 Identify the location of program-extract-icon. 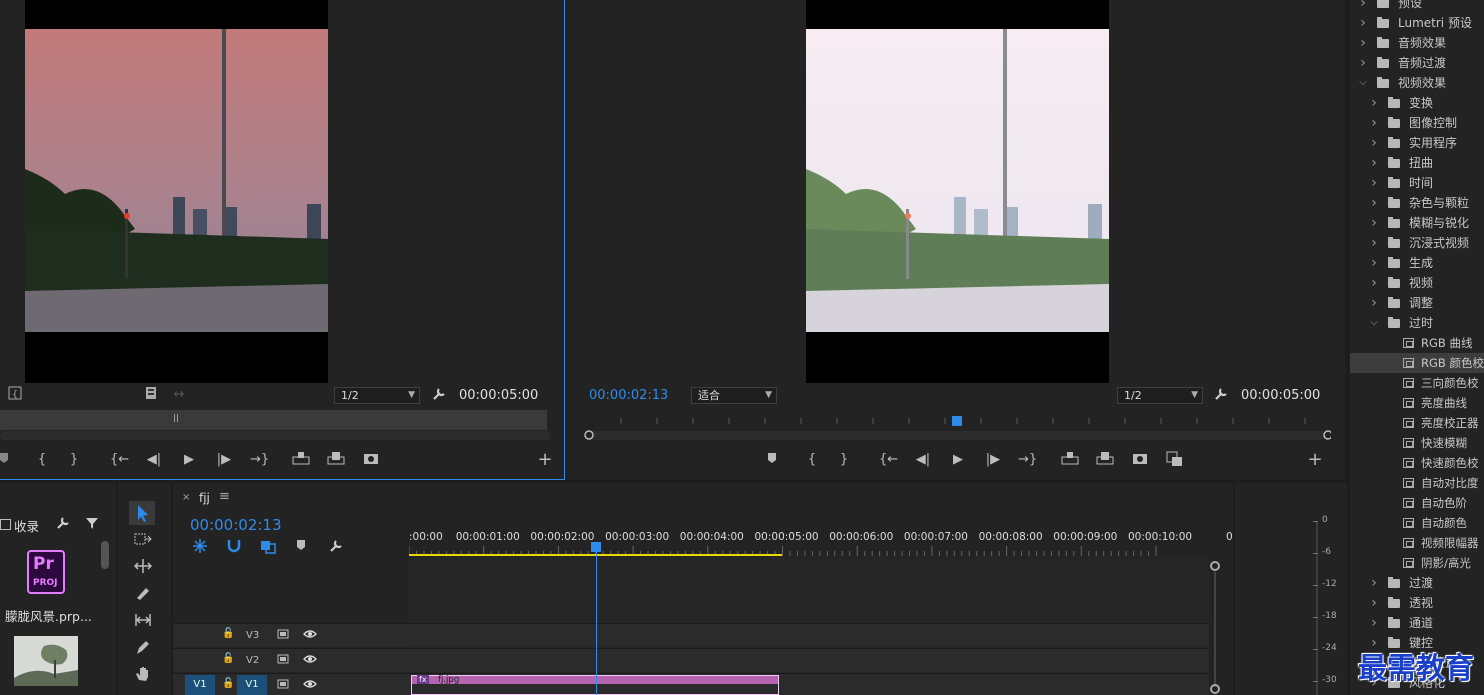
(1105, 460).